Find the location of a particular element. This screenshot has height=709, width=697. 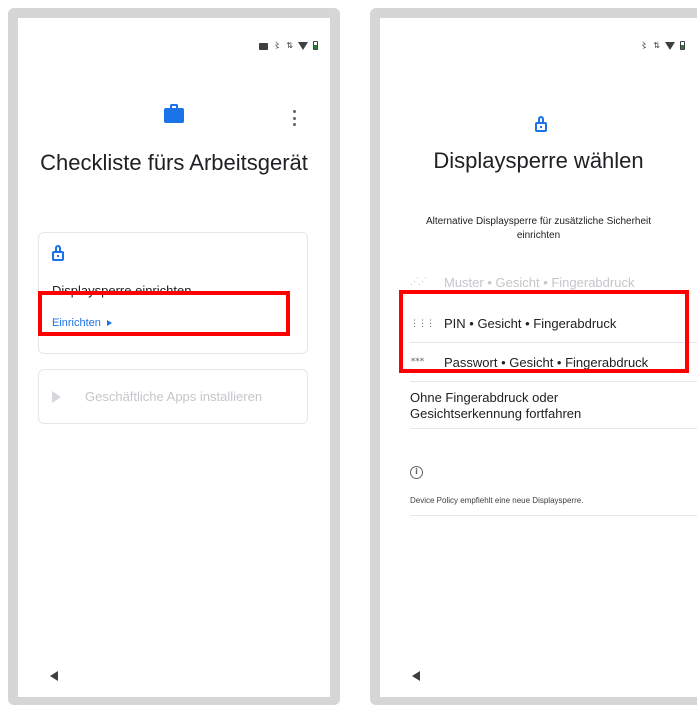

highlight-box-setup is located at coordinates (164, 313).